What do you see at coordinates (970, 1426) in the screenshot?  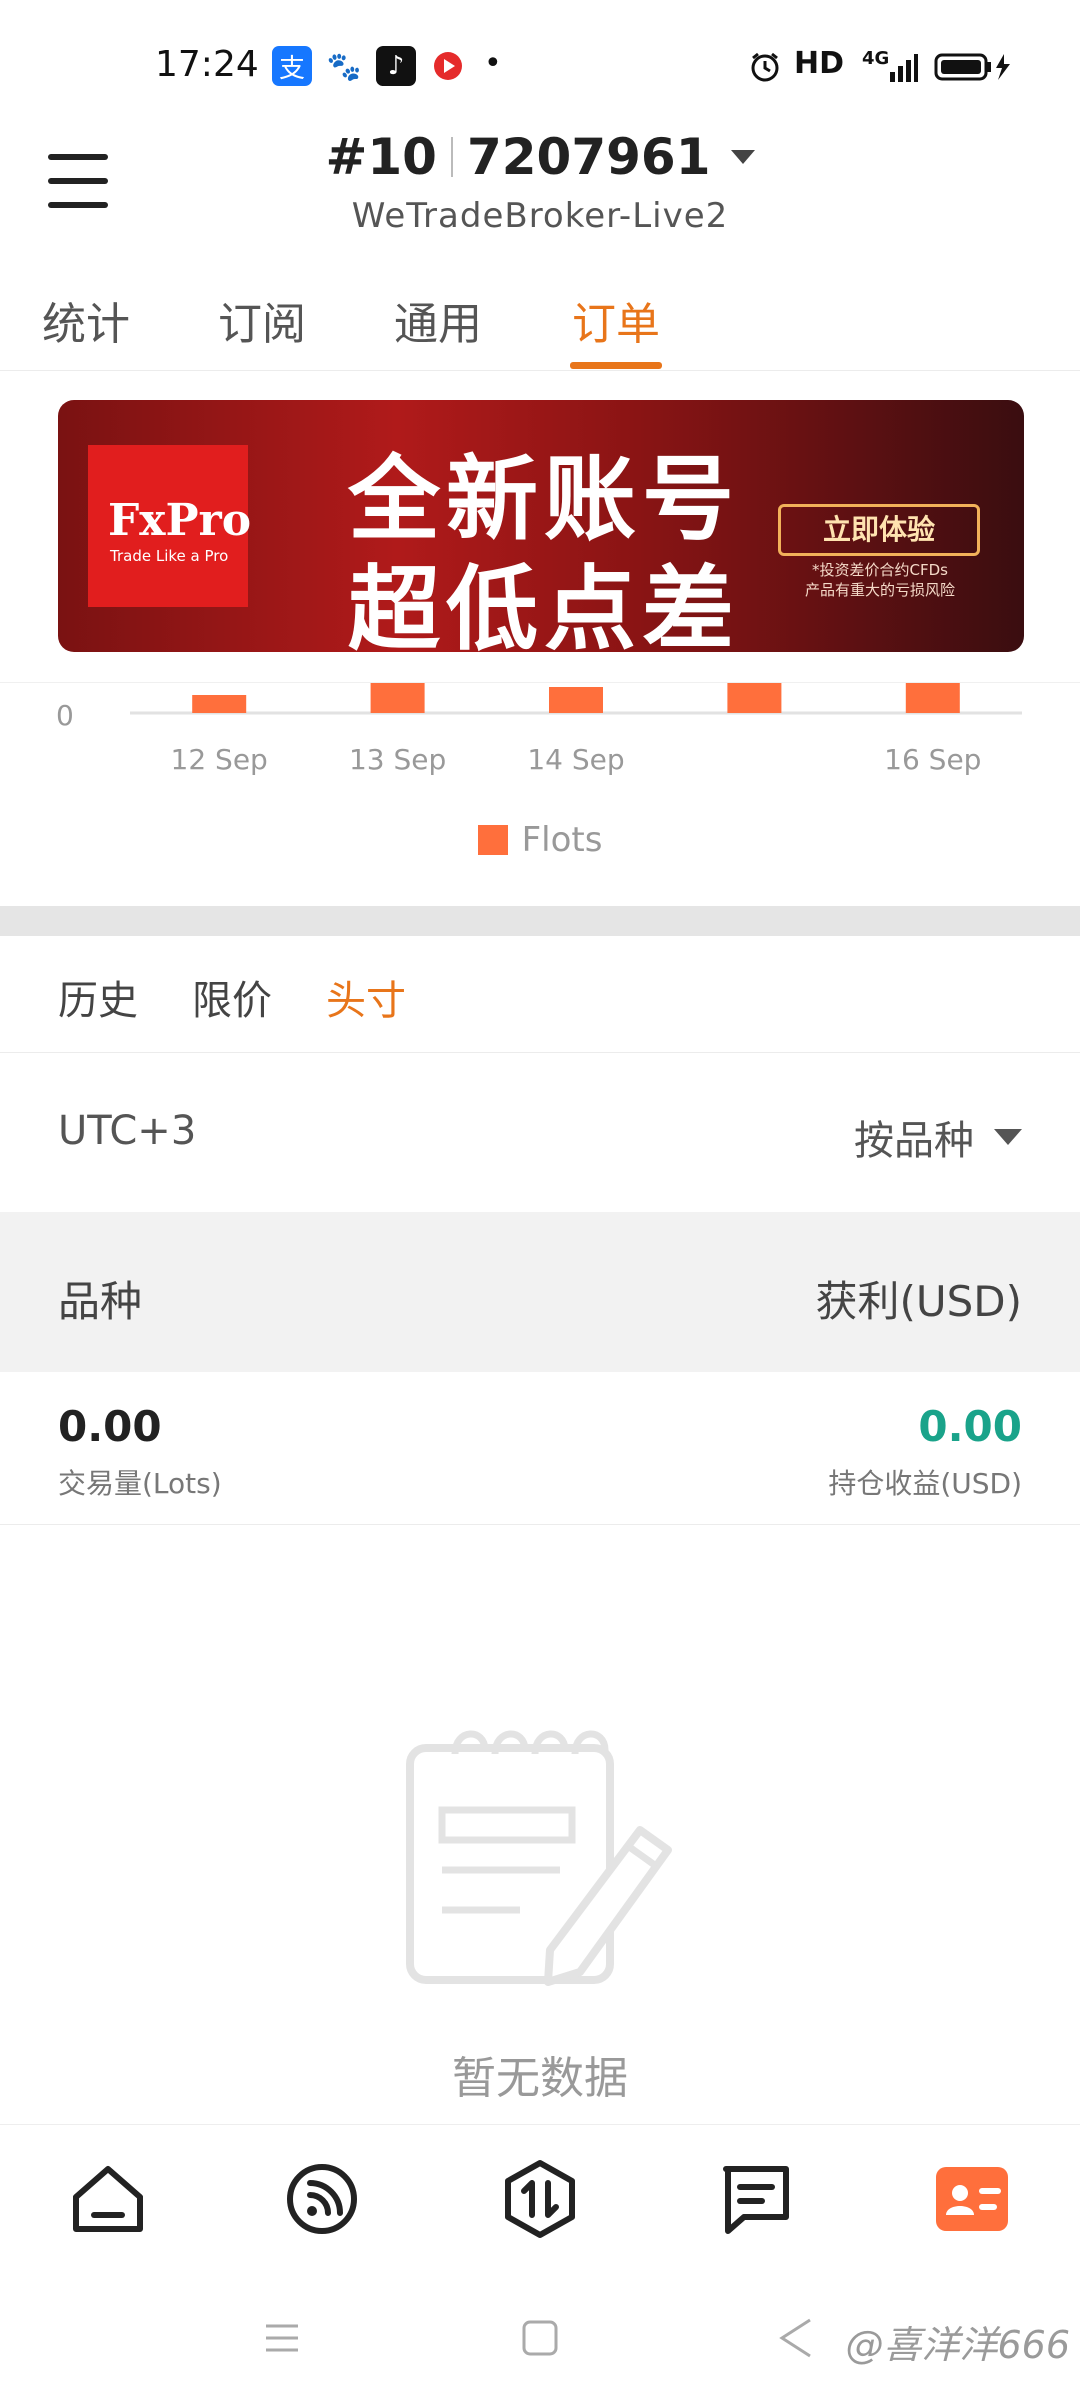 I see `pnl-value: 0.00` at bounding box center [970, 1426].